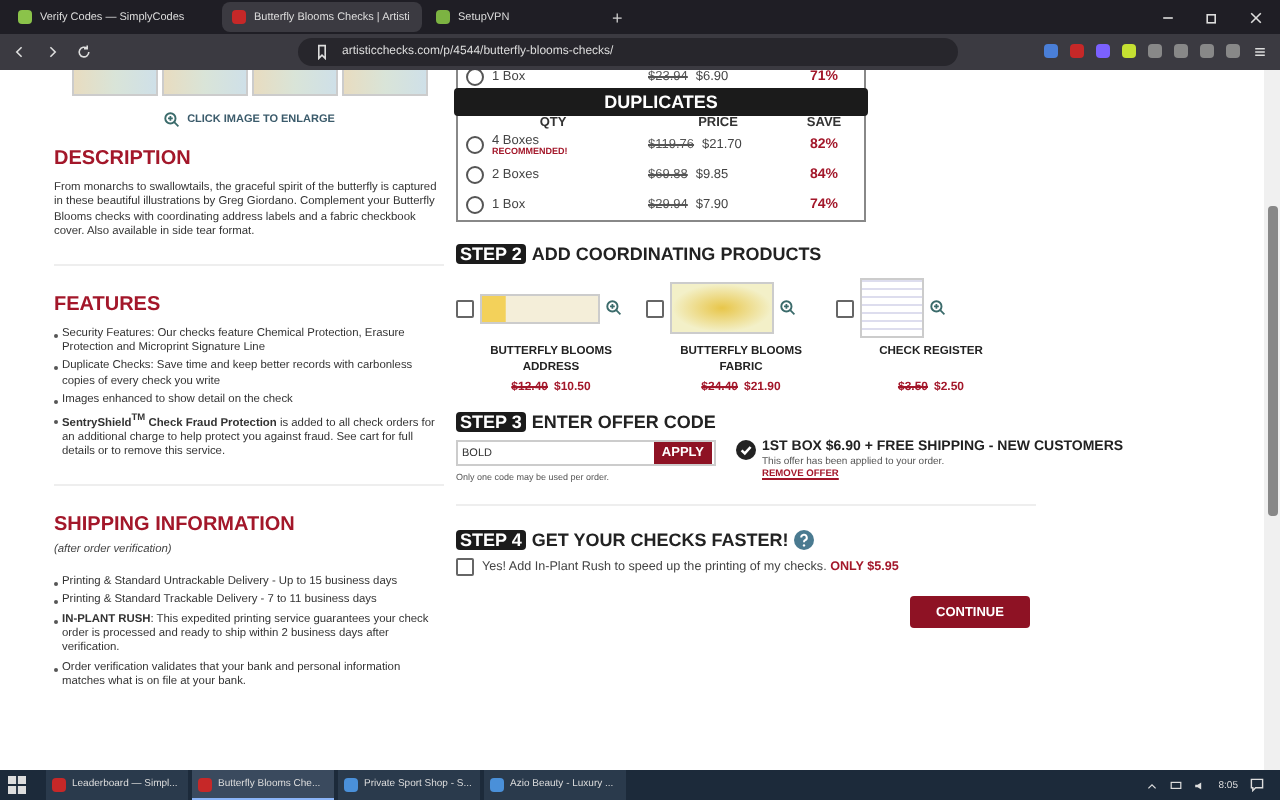  Describe the element at coordinates (623, 422) in the screenshot. I see `step-title: ENTER OFFER CODE` at that location.